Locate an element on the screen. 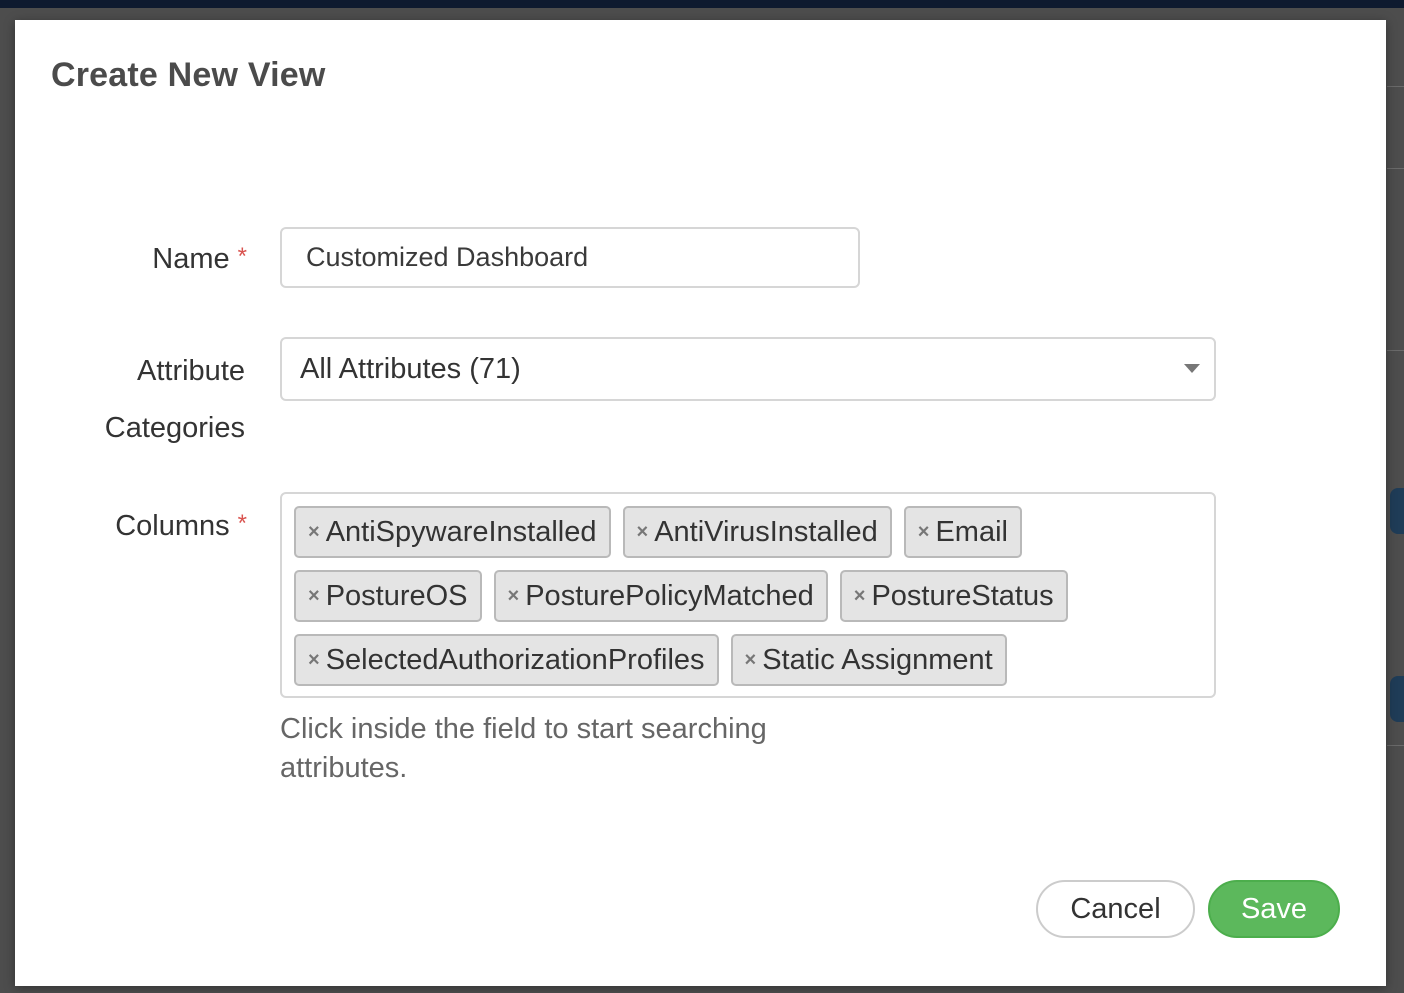 The width and height of the screenshot is (1404, 993). column-tag: × AntiVirusInstalled is located at coordinates (757, 532).